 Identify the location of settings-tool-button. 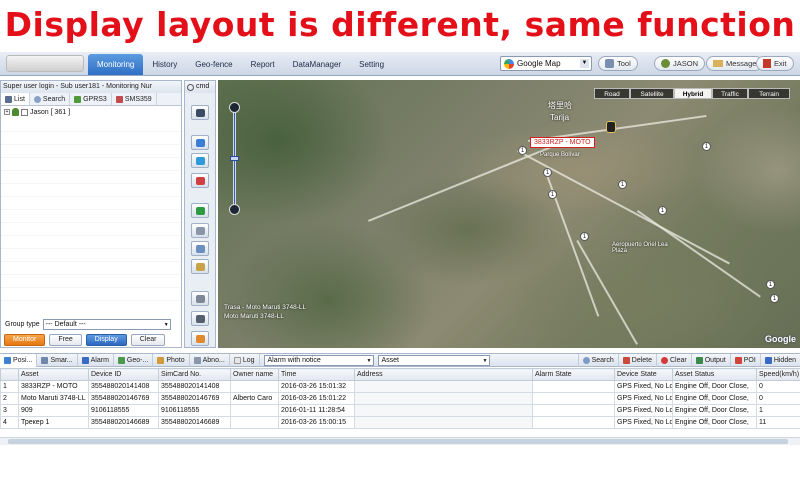
(200, 266).